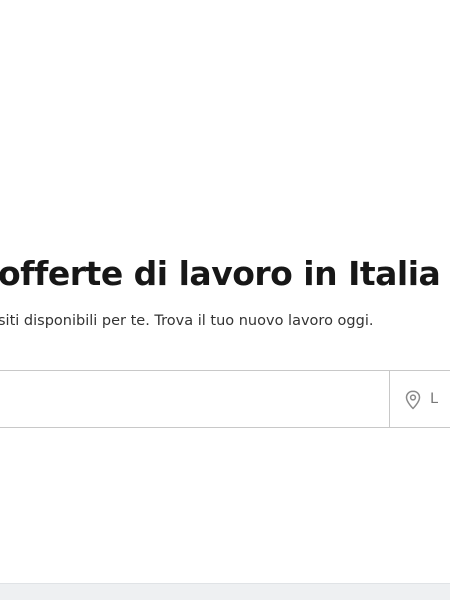 The width and height of the screenshot is (450, 600). I want to click on map-pin-icon, so click(413, 400).